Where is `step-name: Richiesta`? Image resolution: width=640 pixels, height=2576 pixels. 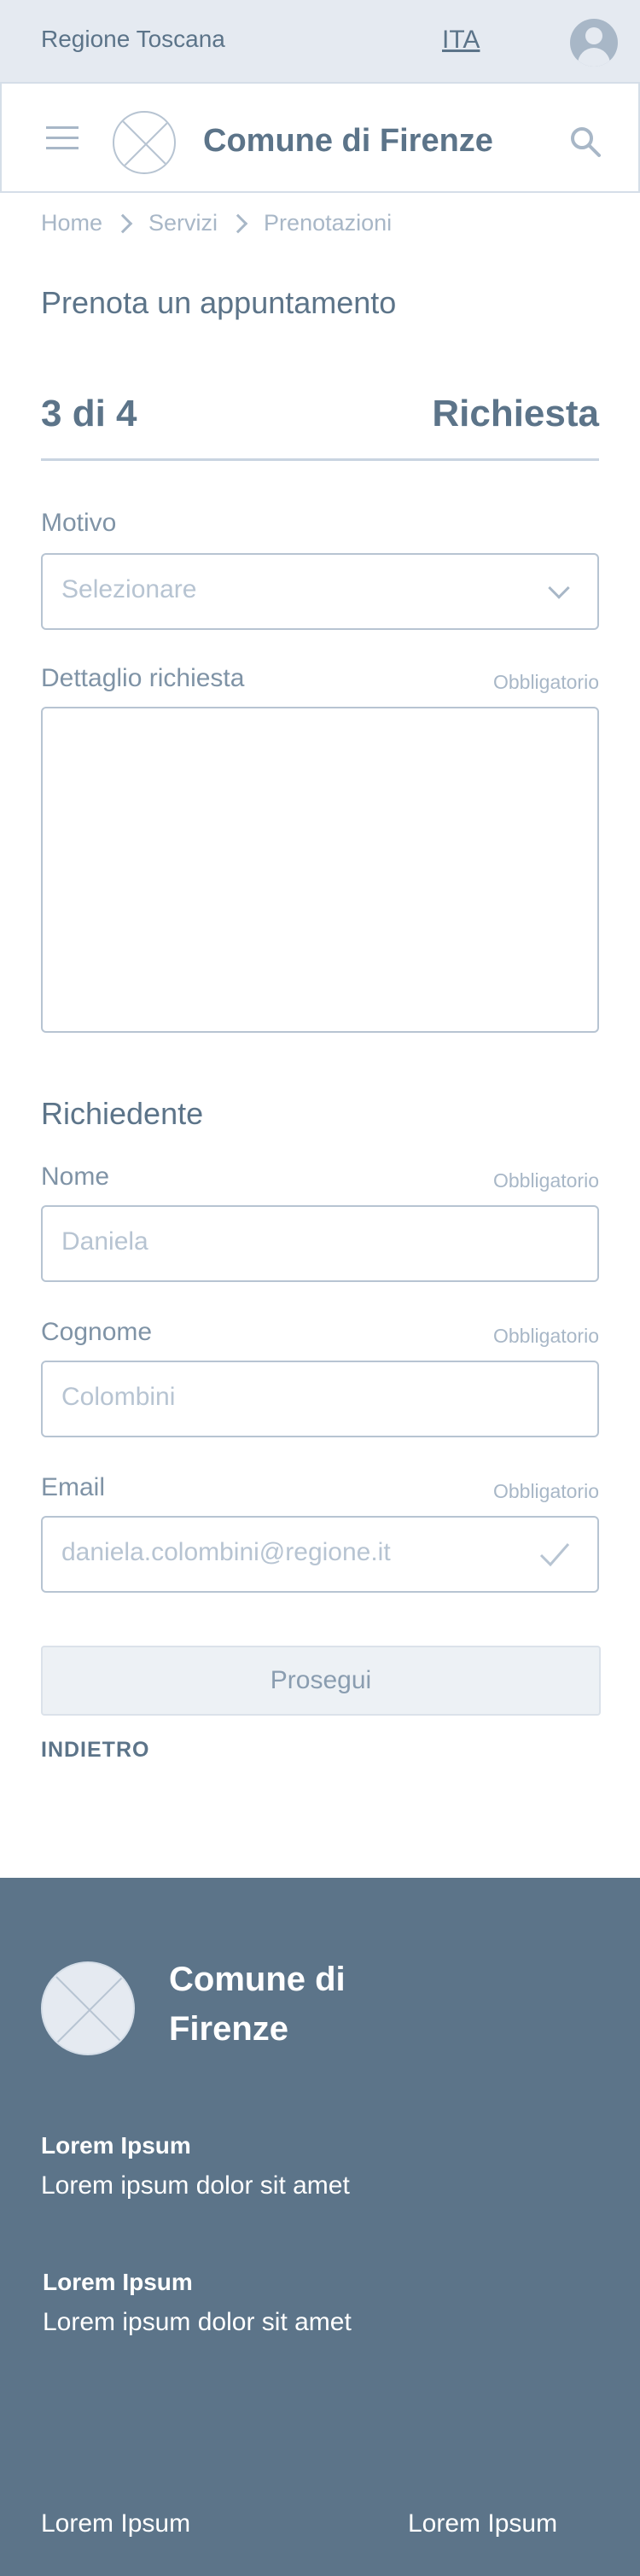 step-name: Richiesta is located at coordinates (515, 413).